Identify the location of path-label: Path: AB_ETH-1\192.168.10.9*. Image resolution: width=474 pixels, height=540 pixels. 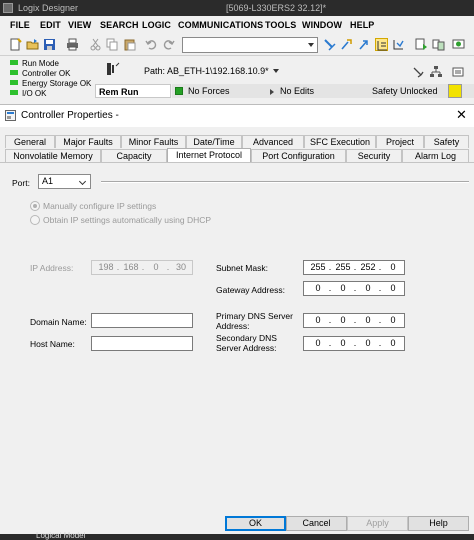
(206, 71).